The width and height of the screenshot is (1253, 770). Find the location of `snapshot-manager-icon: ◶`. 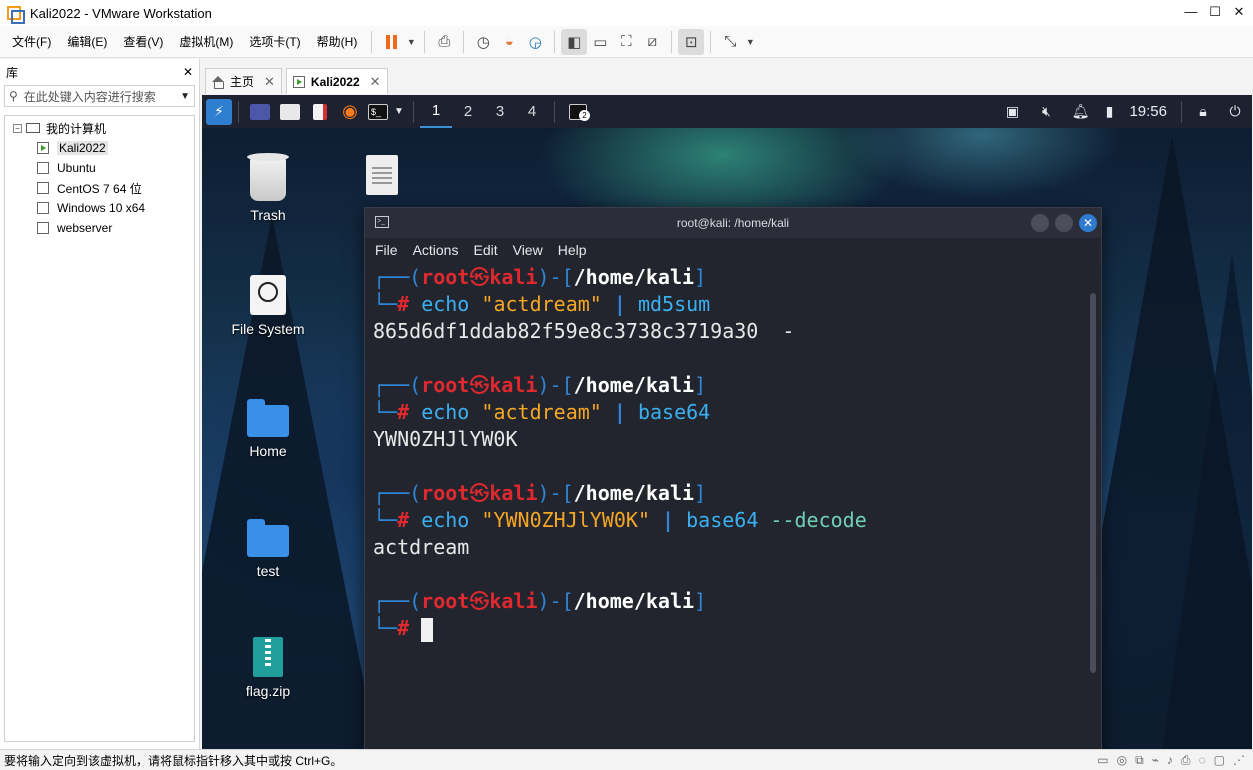

snapshot-manager-icon: ◶ is located at coordinates (535, 42).